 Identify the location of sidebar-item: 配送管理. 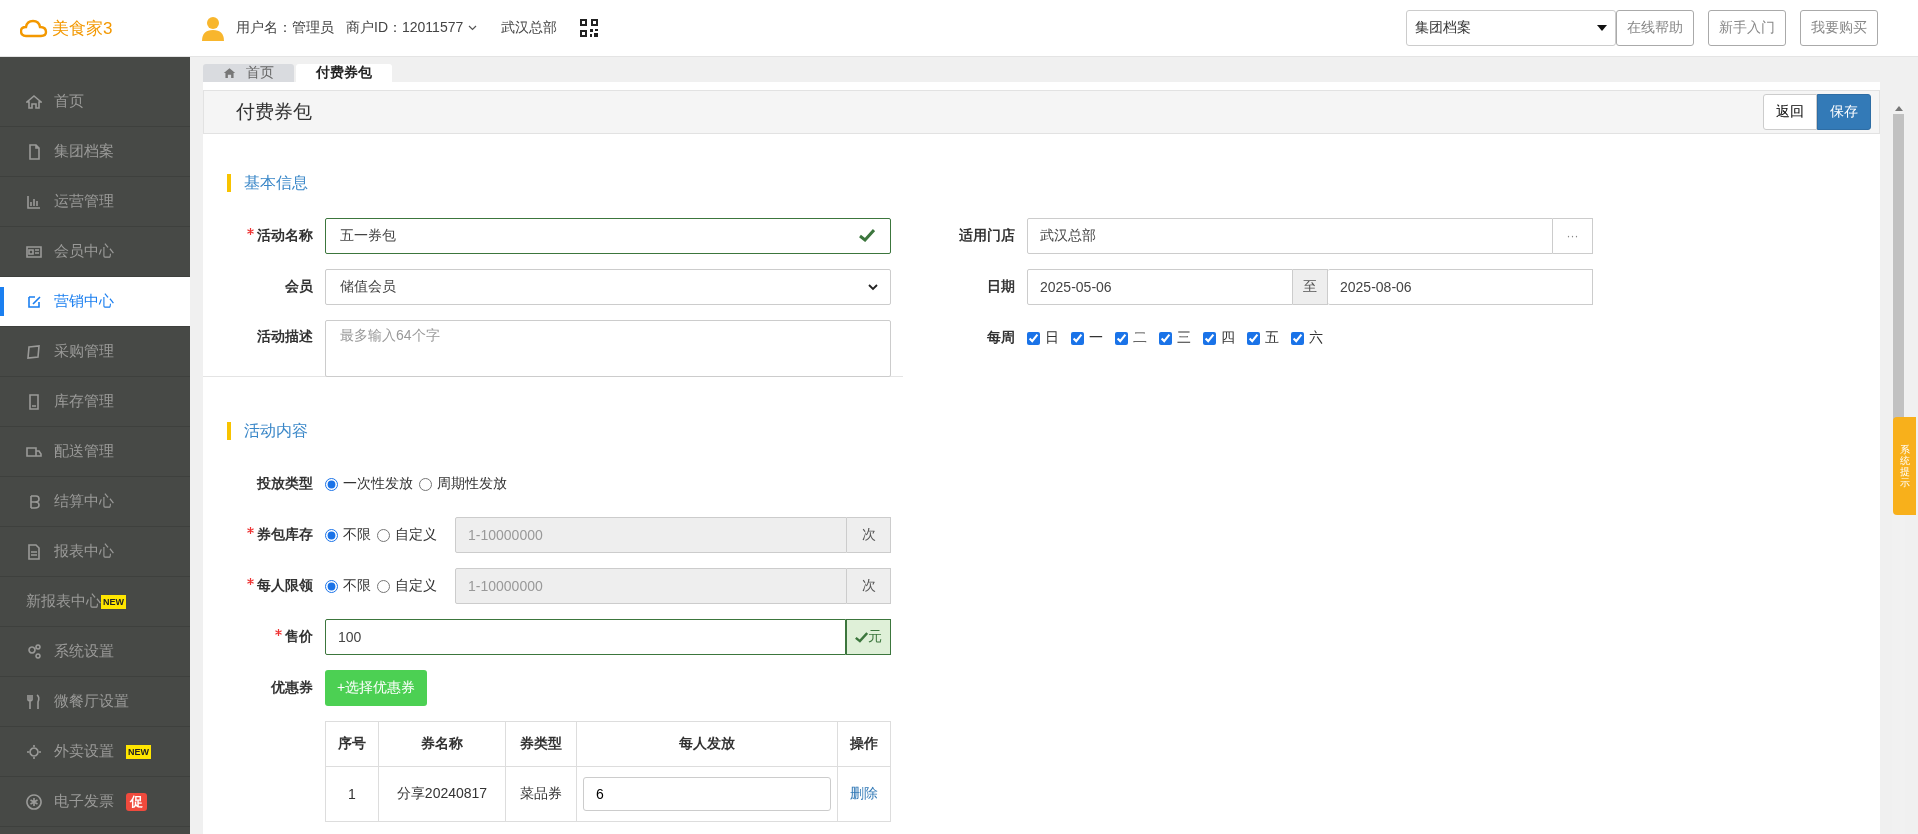
(95, 452).